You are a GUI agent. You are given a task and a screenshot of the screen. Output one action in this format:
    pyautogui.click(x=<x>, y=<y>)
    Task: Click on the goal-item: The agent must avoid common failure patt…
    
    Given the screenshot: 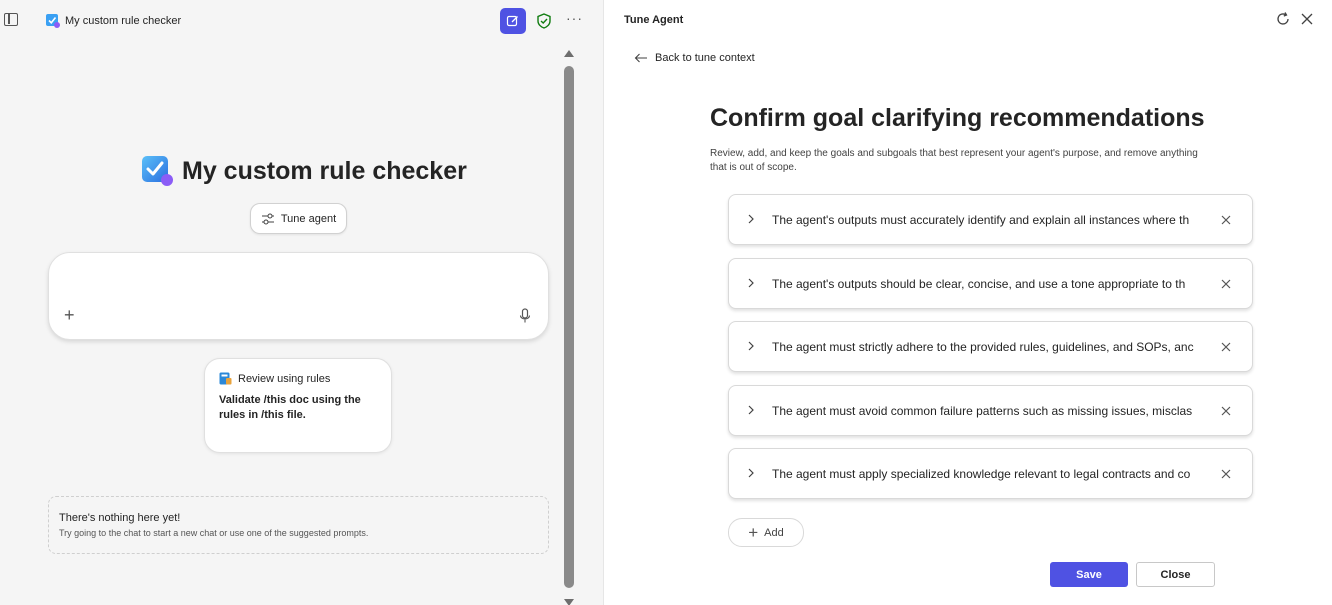 What is the action you would take?
    pyautogui.click(x=990, y=410)
    